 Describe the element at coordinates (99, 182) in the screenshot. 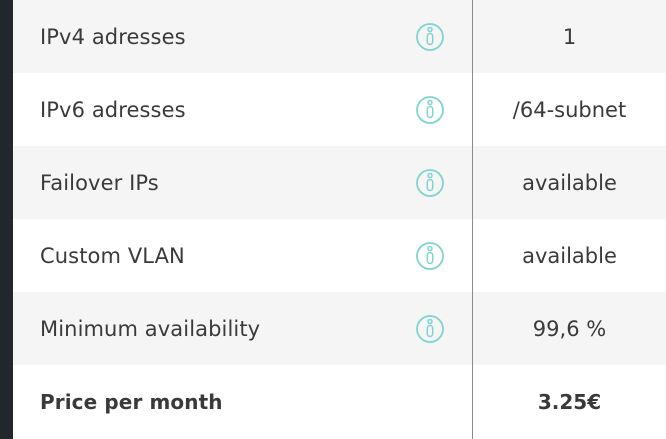

I see `row-label: Failover IPs` at that location.